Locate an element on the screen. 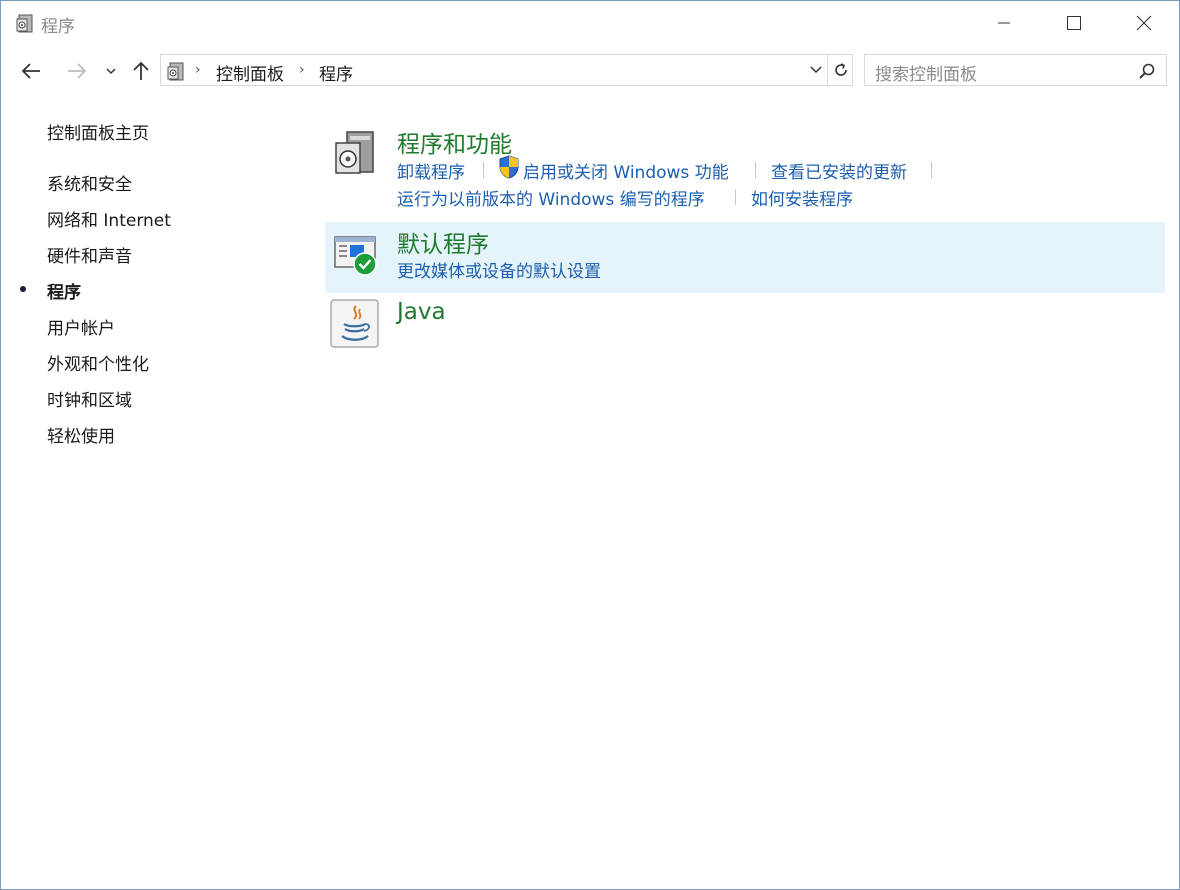 This screenshot has width=1180, height=890. sidebar-item-hardware-sound: 硬件和声音 is located at coordinates (89, 254).